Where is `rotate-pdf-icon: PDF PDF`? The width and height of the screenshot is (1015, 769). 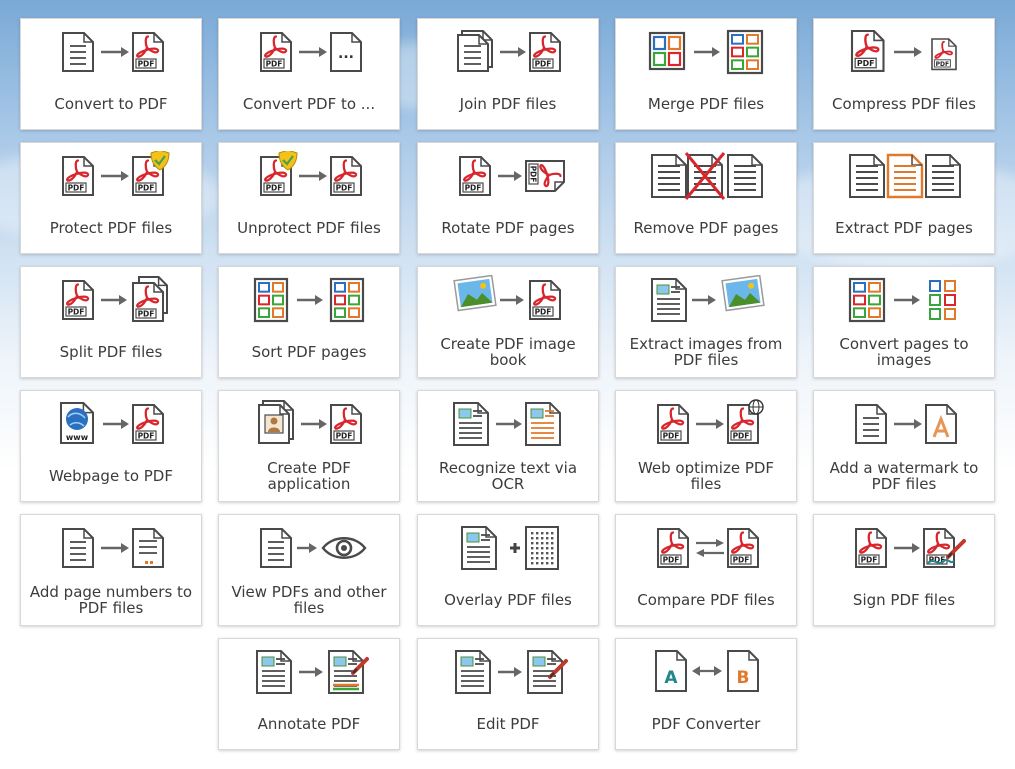 rotate-pdf-icon: PDF PDF is located at coordinates (512, 176).